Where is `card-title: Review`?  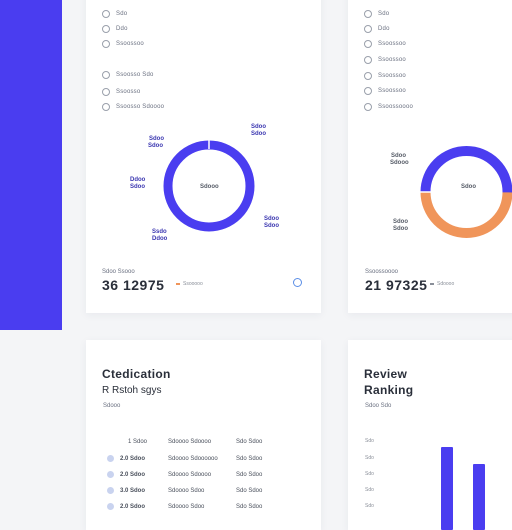
card-title: Review is located at coordinates (386, 374).